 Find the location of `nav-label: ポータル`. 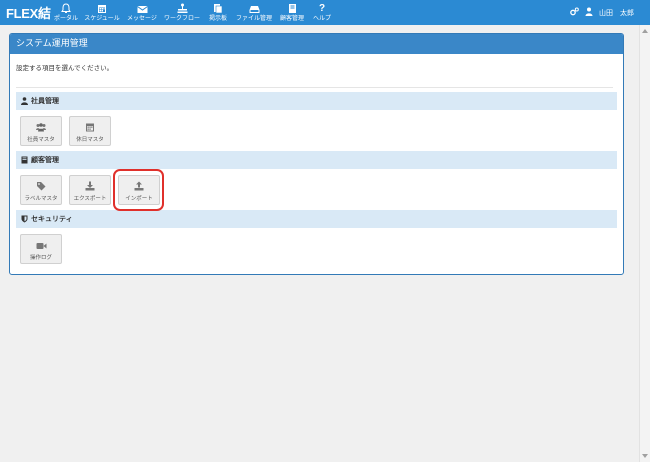

nav-label: ポータル is located at coordinates (65, 18).